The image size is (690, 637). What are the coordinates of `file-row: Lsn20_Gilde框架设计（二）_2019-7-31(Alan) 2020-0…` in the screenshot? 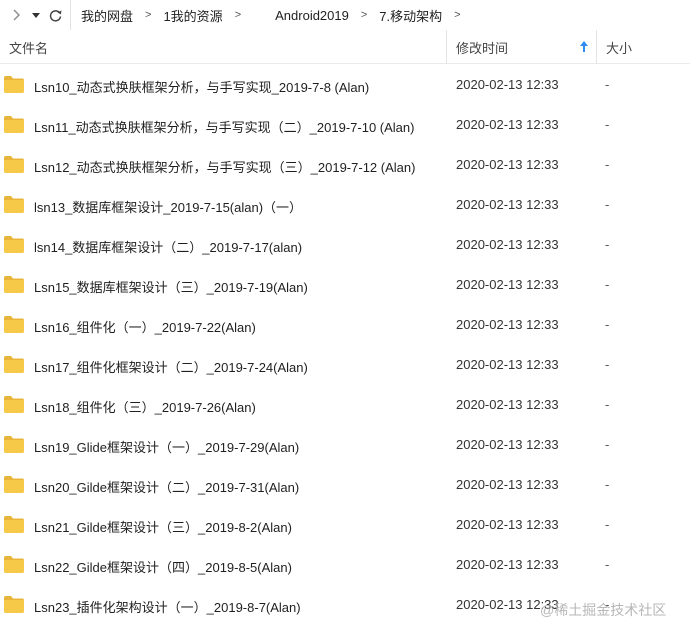 It's located at (345, 485).